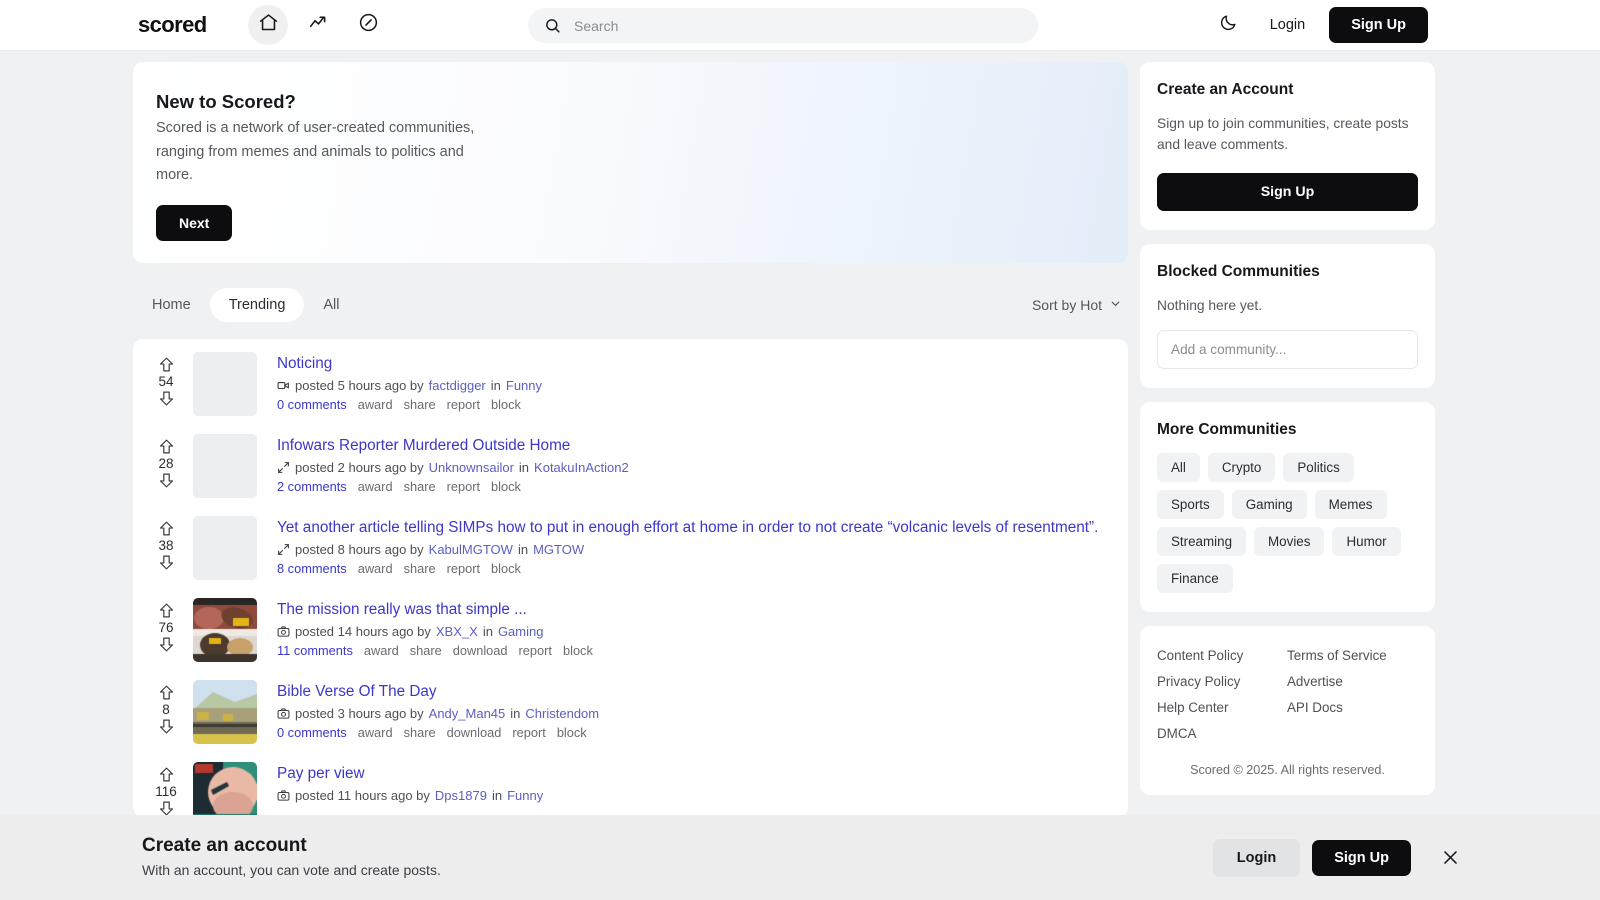 Image resolution: width=1600 pixels, height=900 pixels. What do you see at coordinates (1350, 504) in the screenshot?
I see `community-chip: Memes` at bounding box center [1350, 504].